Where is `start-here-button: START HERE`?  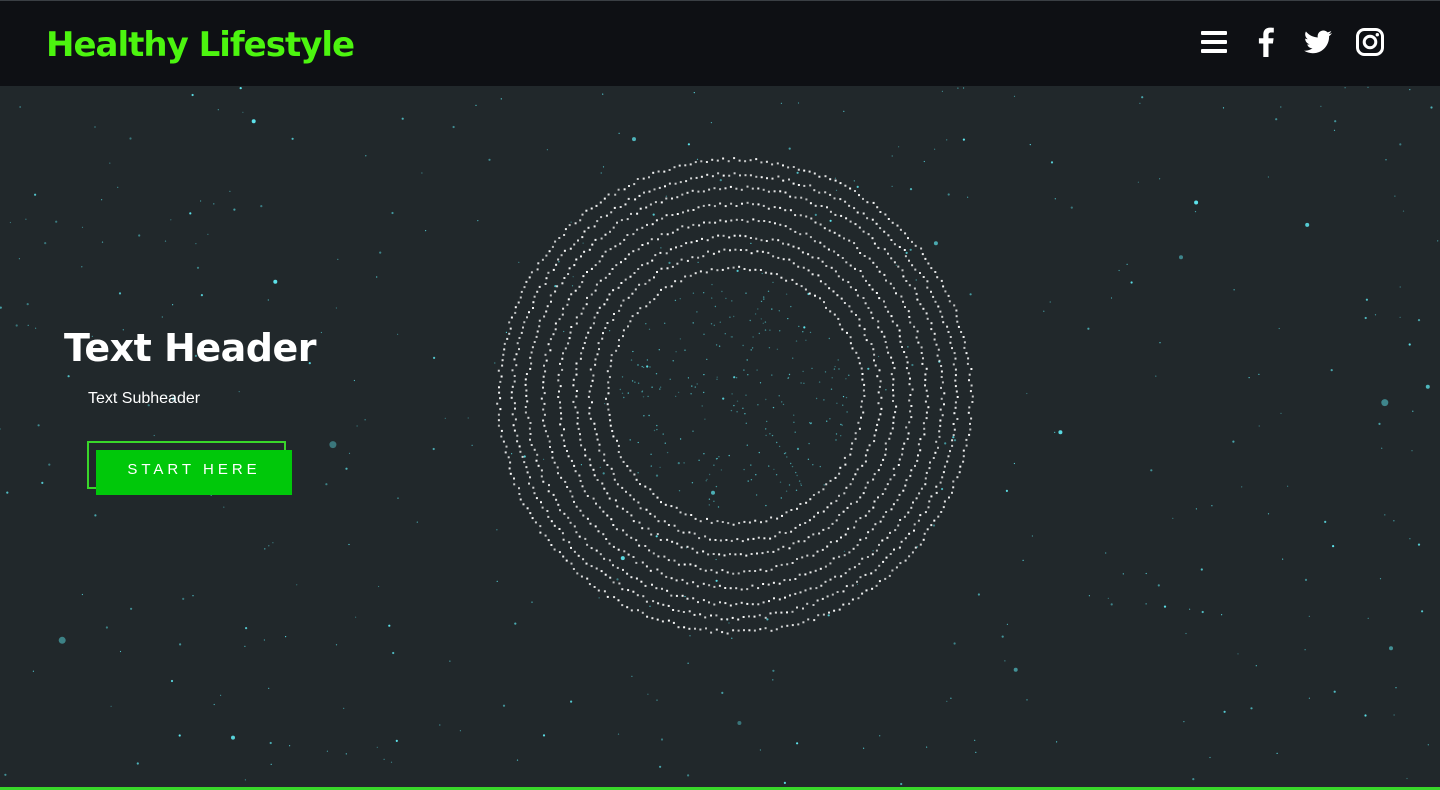
start-here-button: START HERE is located at coordinates (194, 472).